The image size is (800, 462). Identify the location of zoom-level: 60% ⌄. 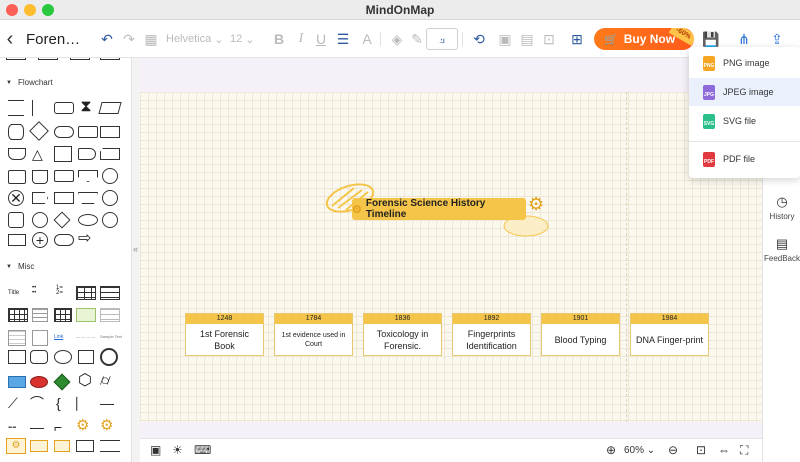
(639, 450).